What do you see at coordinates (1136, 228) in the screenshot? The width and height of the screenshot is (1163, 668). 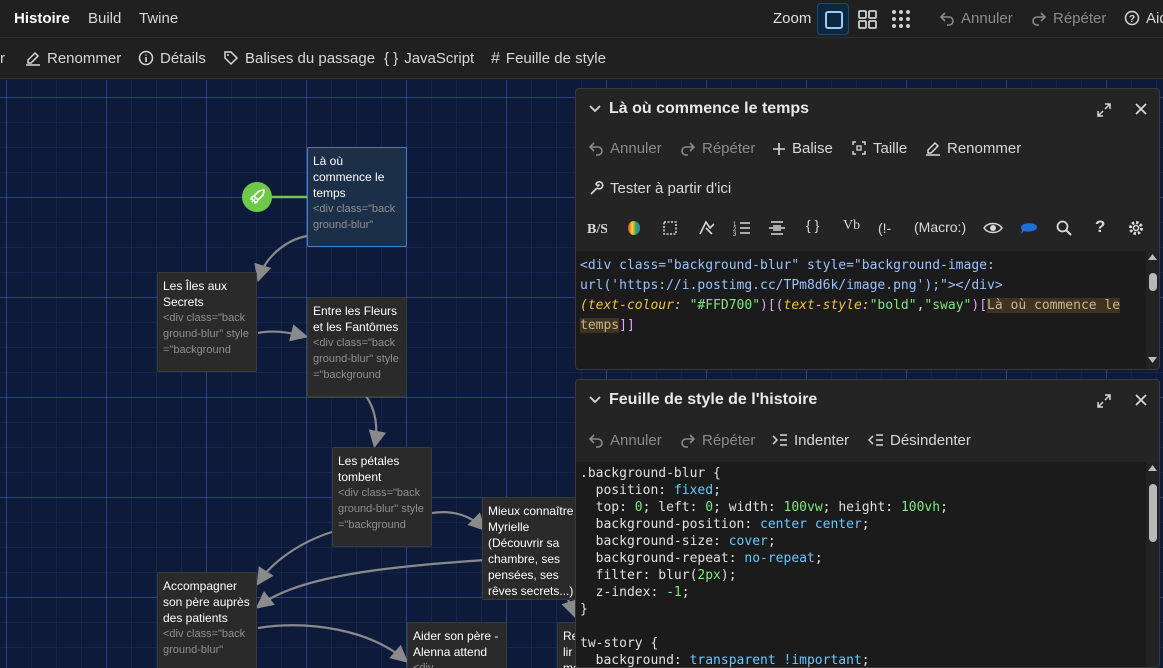 I see `gear-icon` at bounding box center [1136, 228].